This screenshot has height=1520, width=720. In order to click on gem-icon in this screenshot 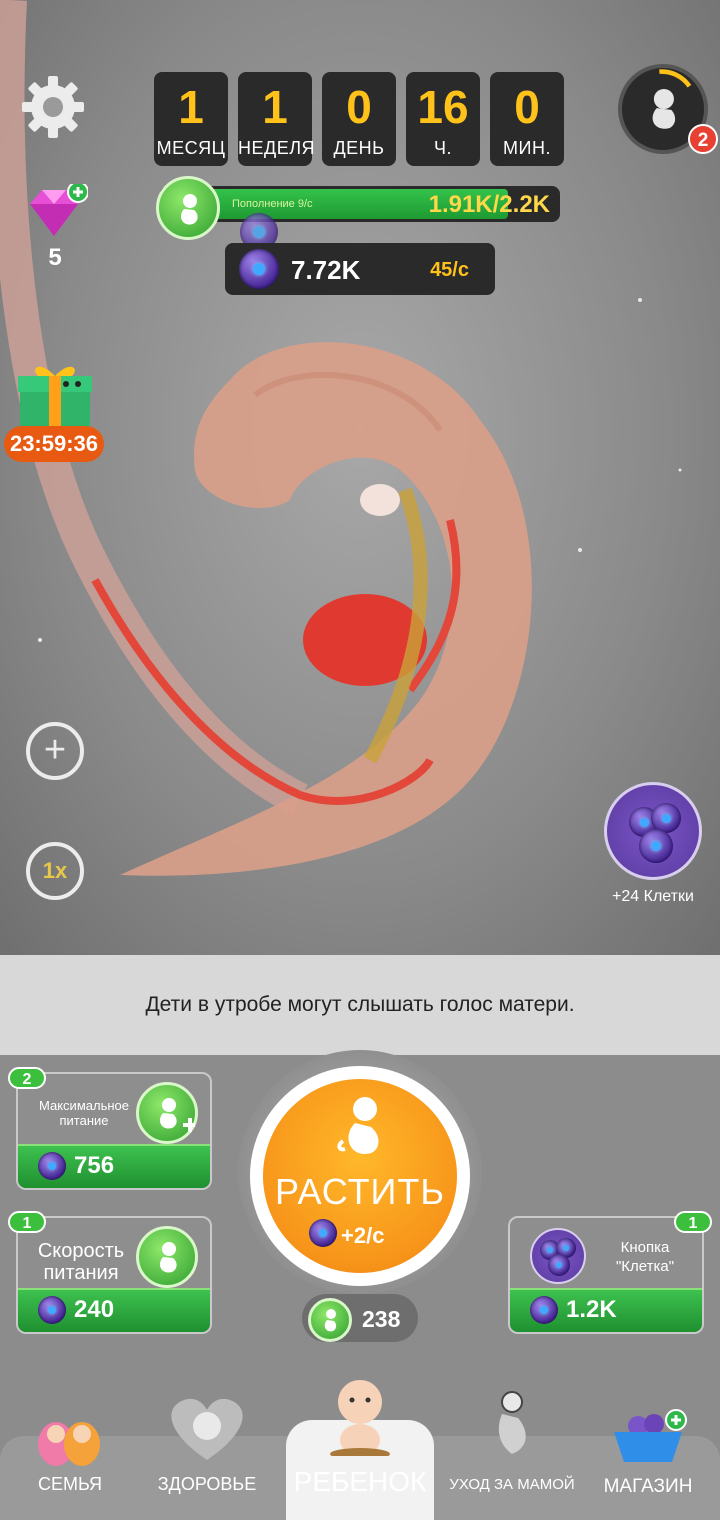, I will do `click(55, 212)`.